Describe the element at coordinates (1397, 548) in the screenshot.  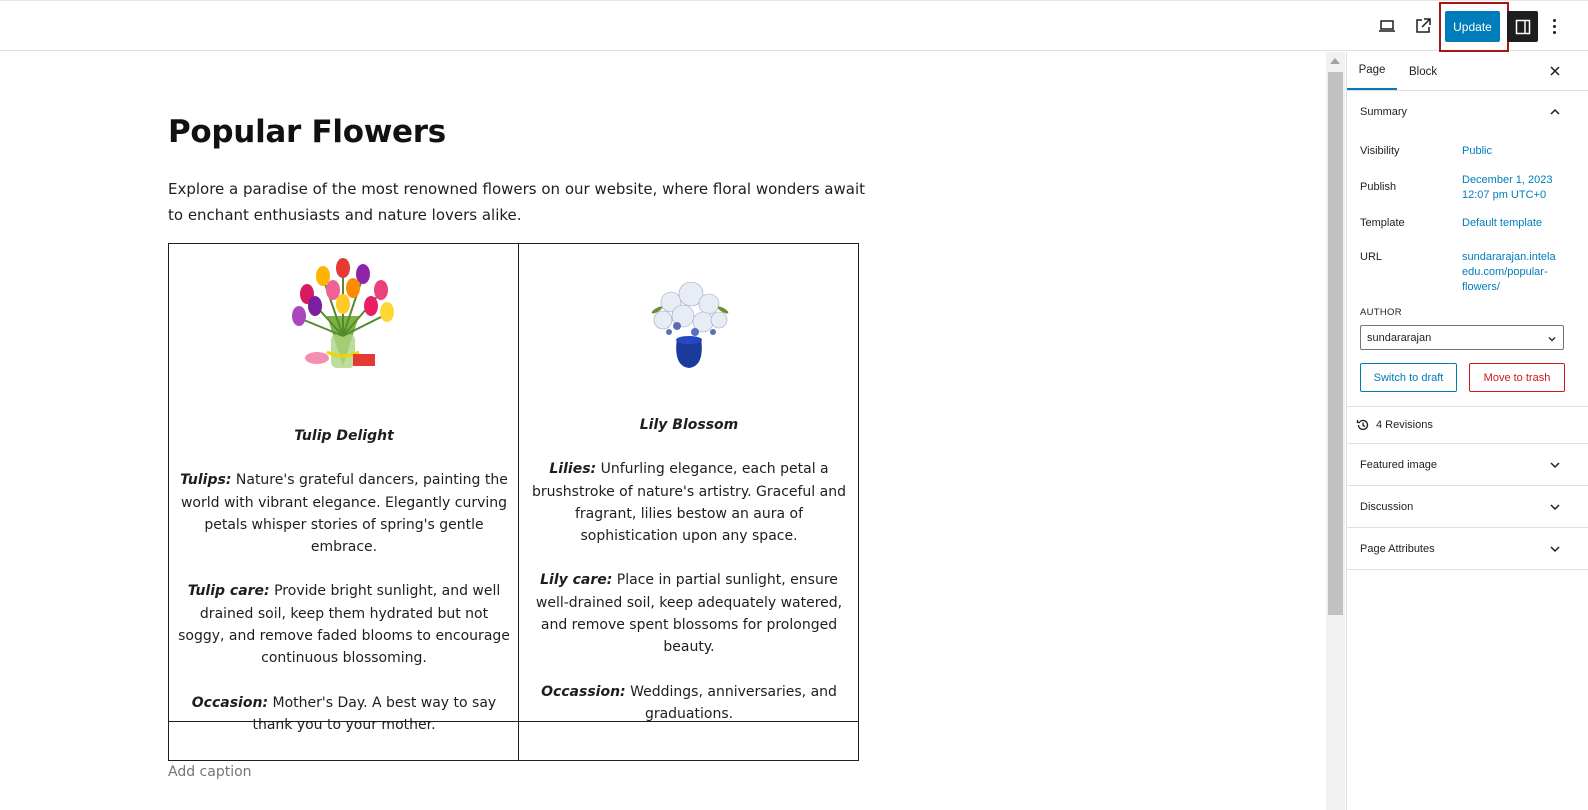
I see `page-attributes-heading: Page Attributes` at that location.